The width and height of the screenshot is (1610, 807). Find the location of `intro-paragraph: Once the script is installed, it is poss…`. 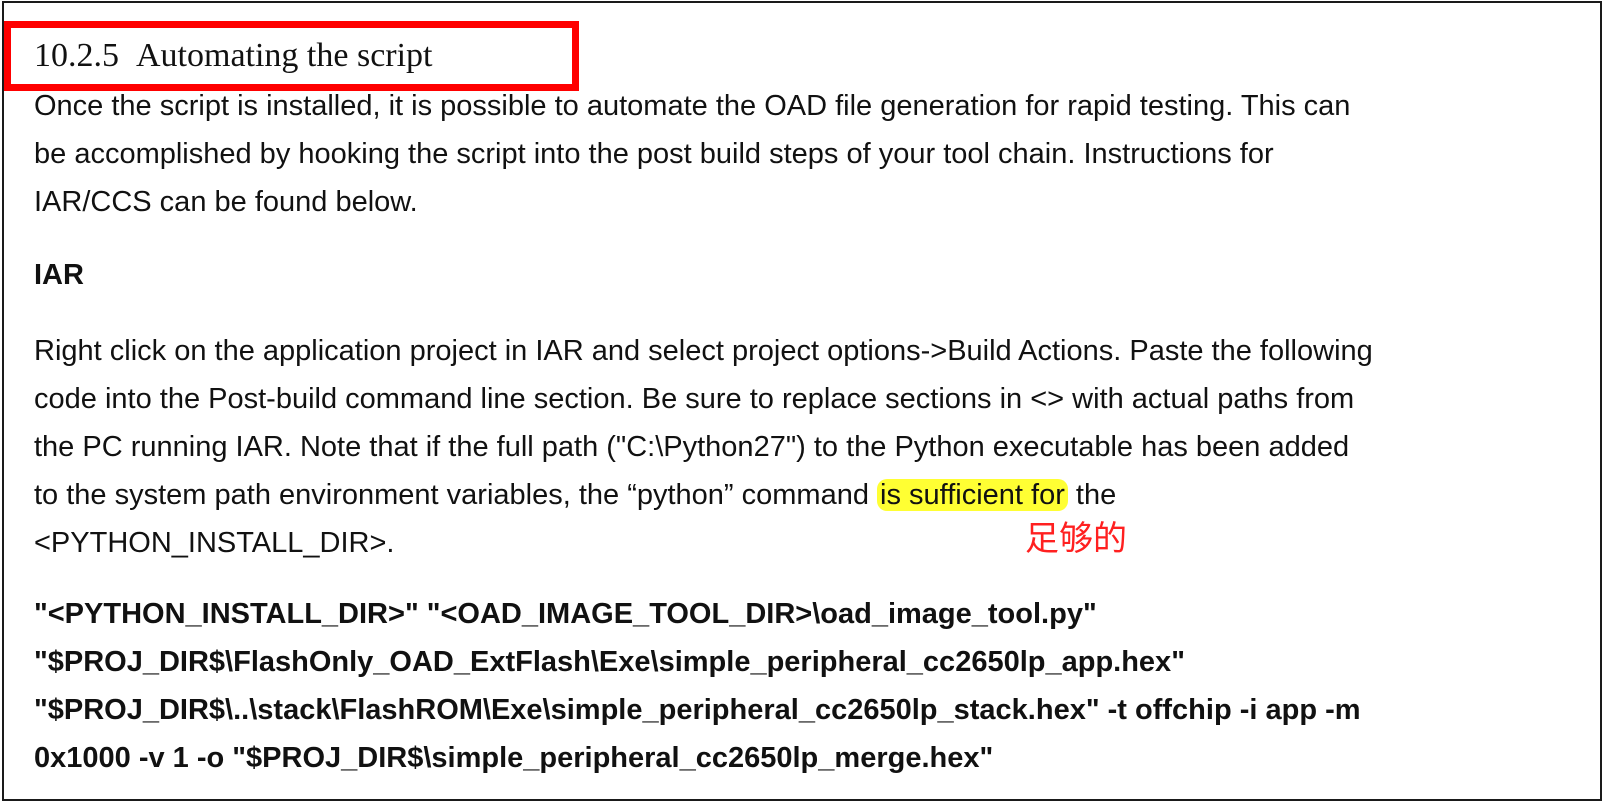

intro-paragraph: Once the script is installed, it is poss… is located at coordinates (692, 154).